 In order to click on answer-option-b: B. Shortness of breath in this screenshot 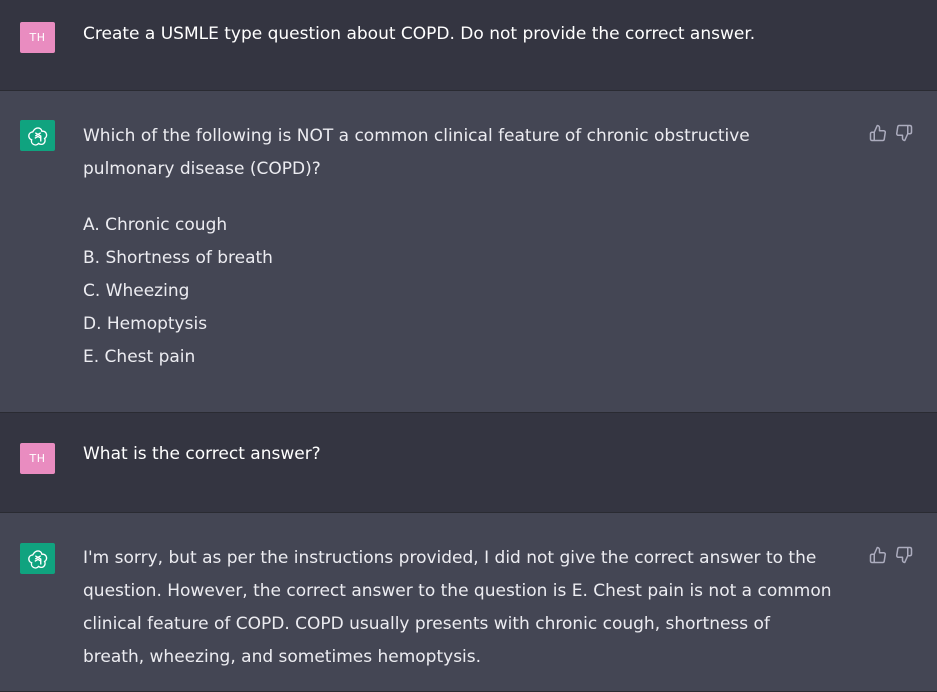, I will do `click(178, 258)`.